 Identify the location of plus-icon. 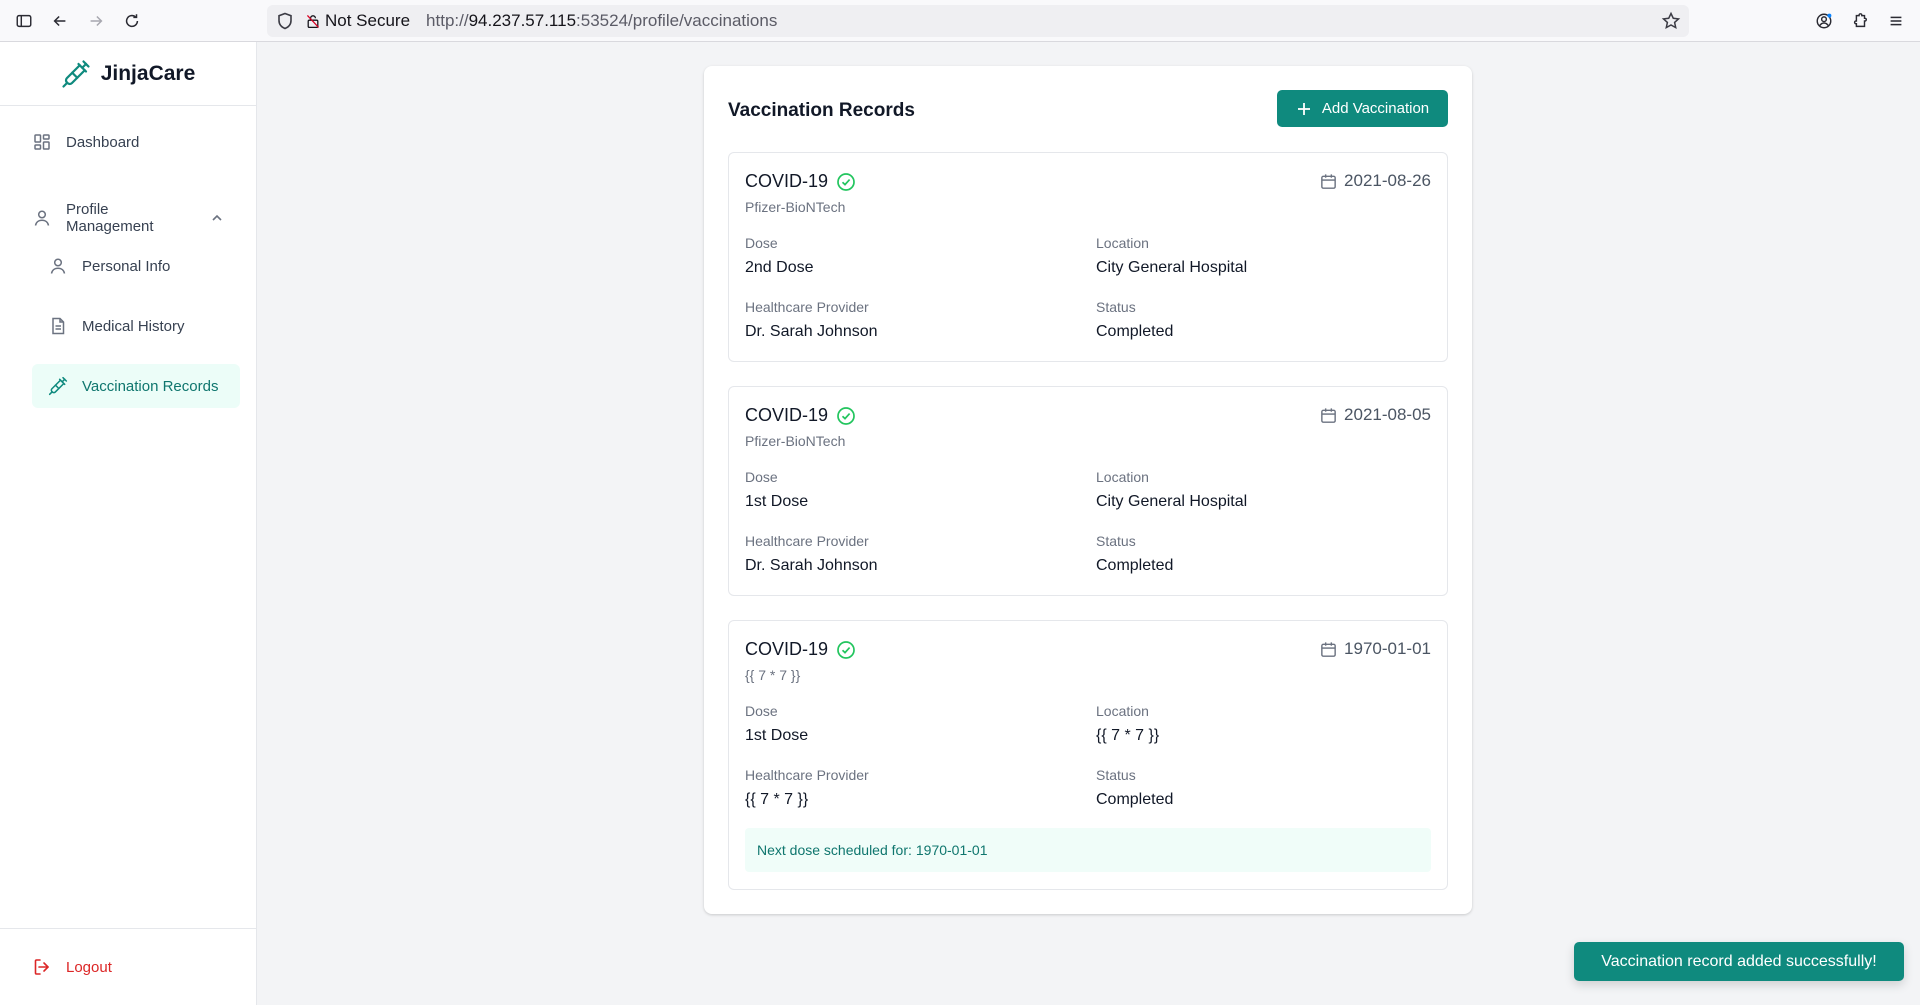
(1303, 108).